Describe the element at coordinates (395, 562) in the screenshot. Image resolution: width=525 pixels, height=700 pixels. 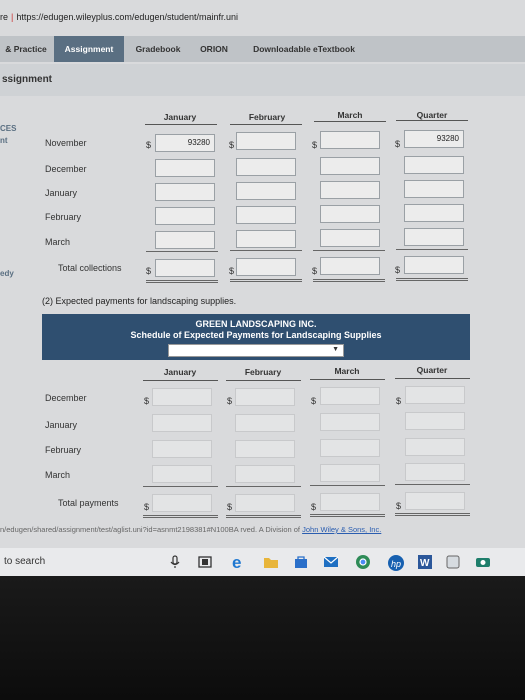
I see `hp-icon: hp` at that location.